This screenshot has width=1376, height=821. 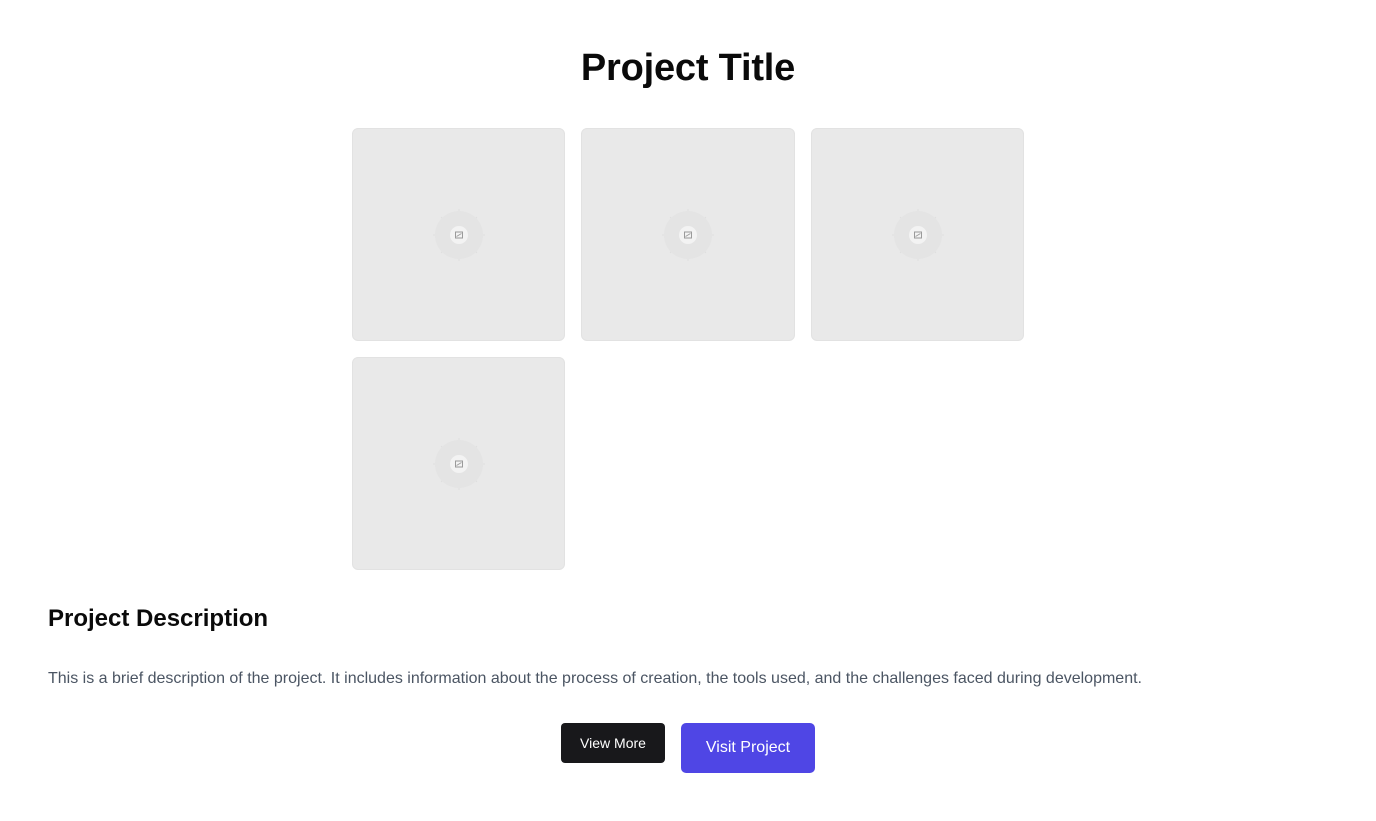 I want to click on visit-project-button: Visit Project, so click(x=748, y=748).